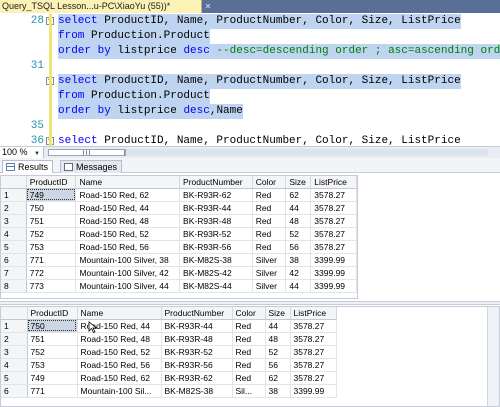 The image size is (500, 407). I want to click on table-cell: BK-R93R-56, so click(197, 365).